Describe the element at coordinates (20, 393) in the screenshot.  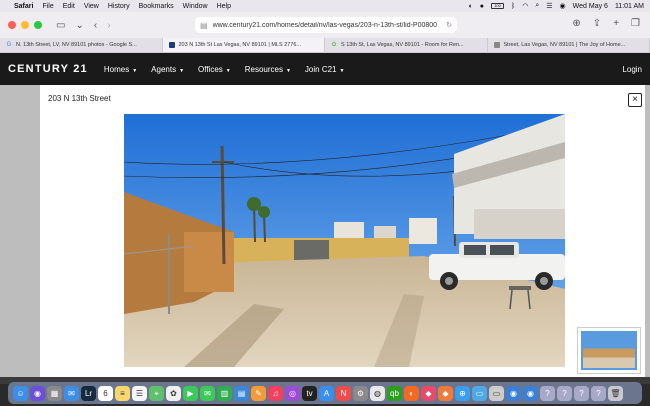
I see `finder-icon: ☺` at that location.